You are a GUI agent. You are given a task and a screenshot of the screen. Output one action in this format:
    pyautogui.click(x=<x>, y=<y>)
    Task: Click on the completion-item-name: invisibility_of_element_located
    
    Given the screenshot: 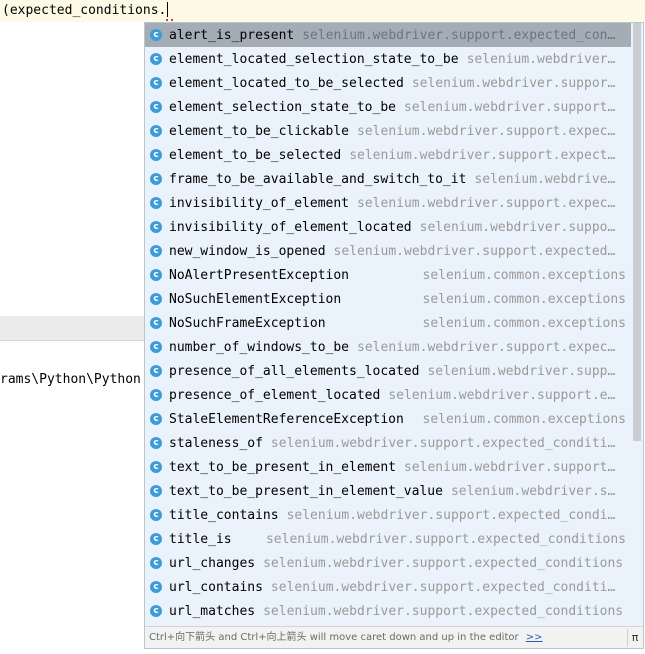 What is the action you would take?
    pyautogui.click(x=290, y=227)
    